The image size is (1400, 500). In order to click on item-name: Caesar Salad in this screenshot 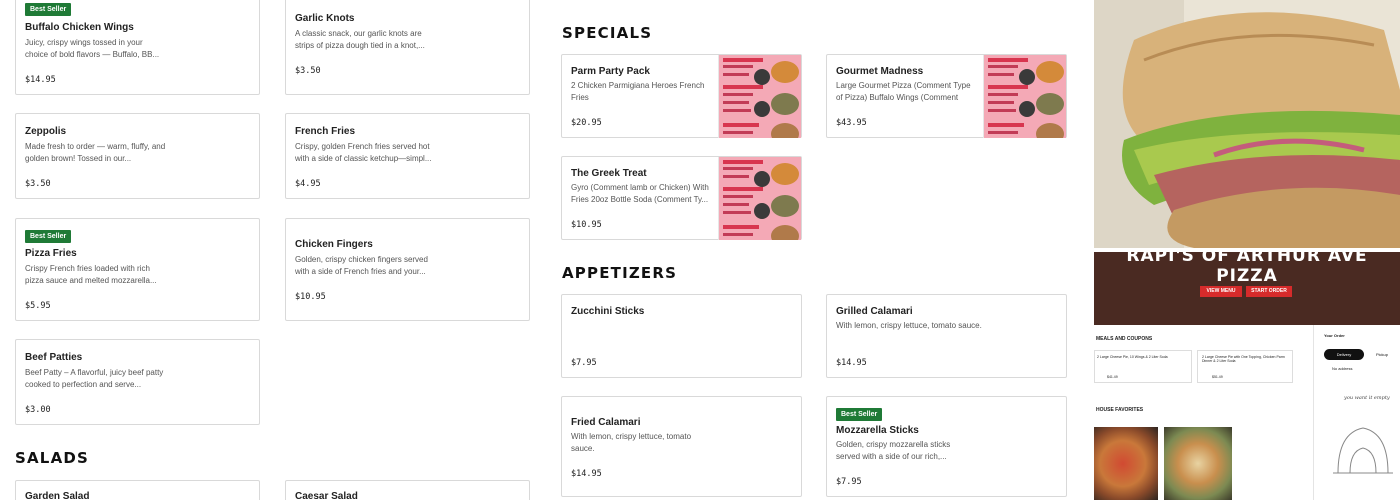, I will do `click(326, 495)`.